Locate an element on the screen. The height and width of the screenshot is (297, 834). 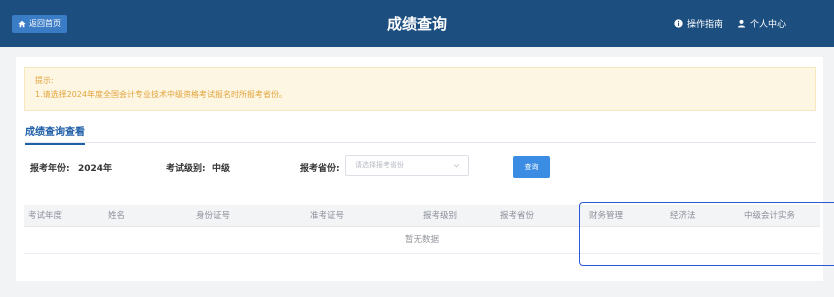
level-value: 中级 is located at coordinates (221, 169).